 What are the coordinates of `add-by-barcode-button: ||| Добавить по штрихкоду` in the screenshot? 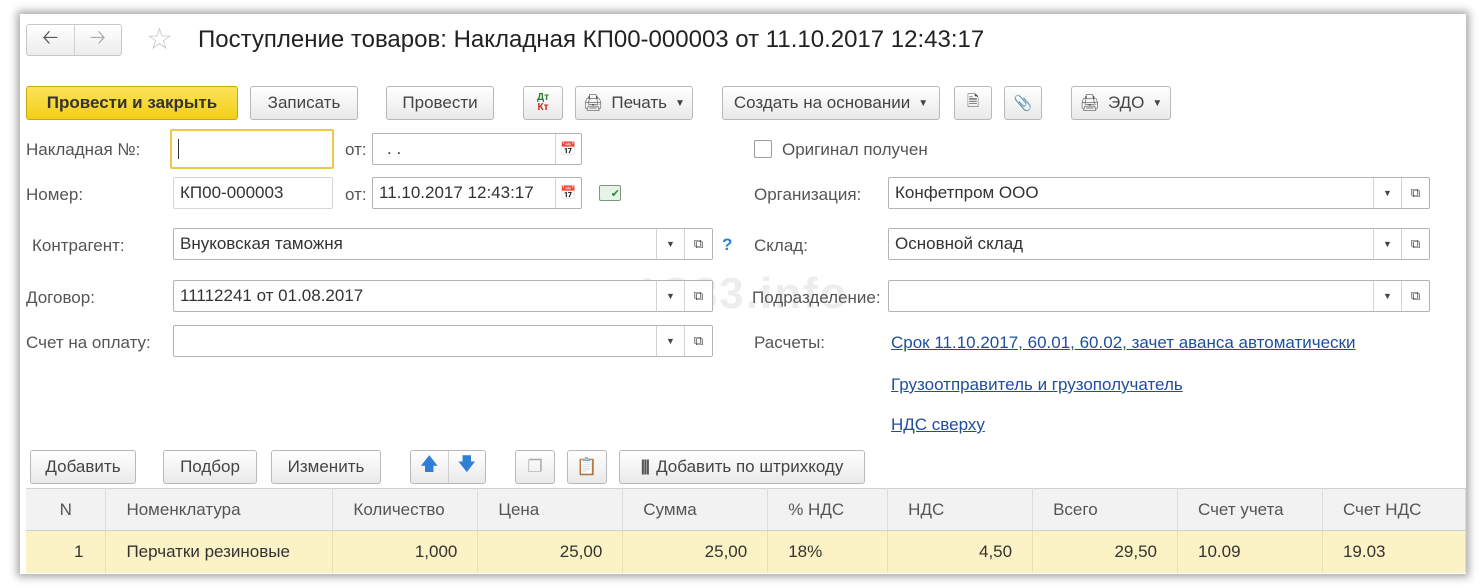 It's located at (742, 467).